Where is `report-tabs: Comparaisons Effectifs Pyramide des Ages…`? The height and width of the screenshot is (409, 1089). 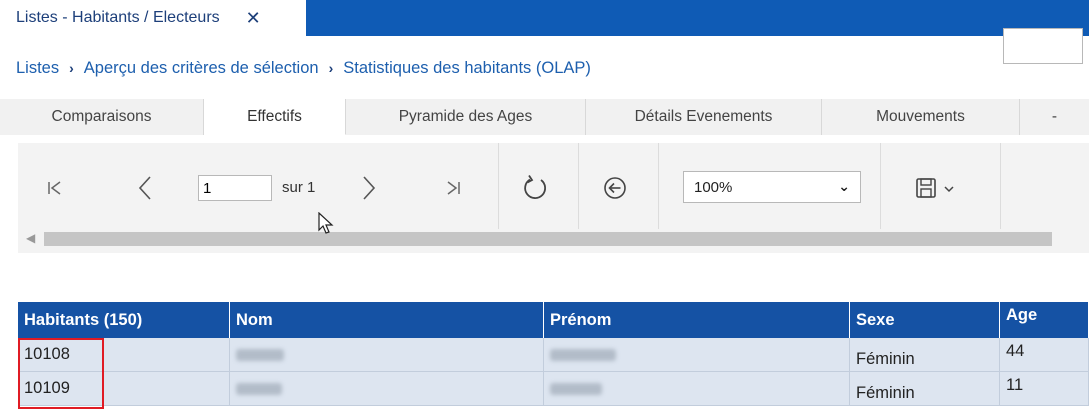
report-tabs: Comparaisons Effectifs Pyramide des Ages… is located at coordinates (544, 117).